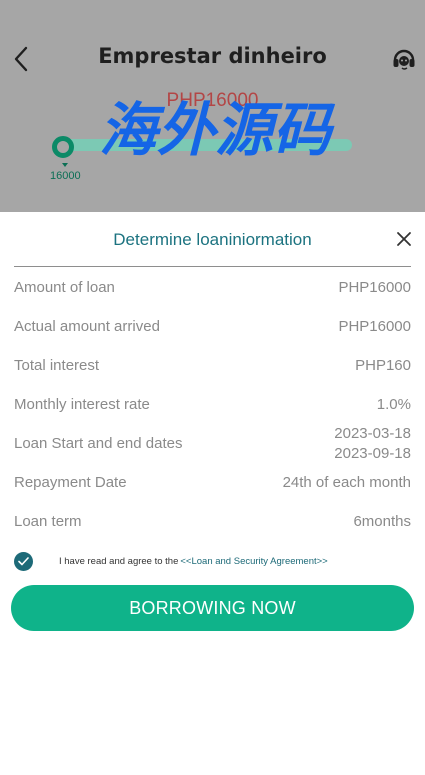  Describe the element at coordinates (383, 365) in the screenshot. I see `detail-value: PHP160` at that location.